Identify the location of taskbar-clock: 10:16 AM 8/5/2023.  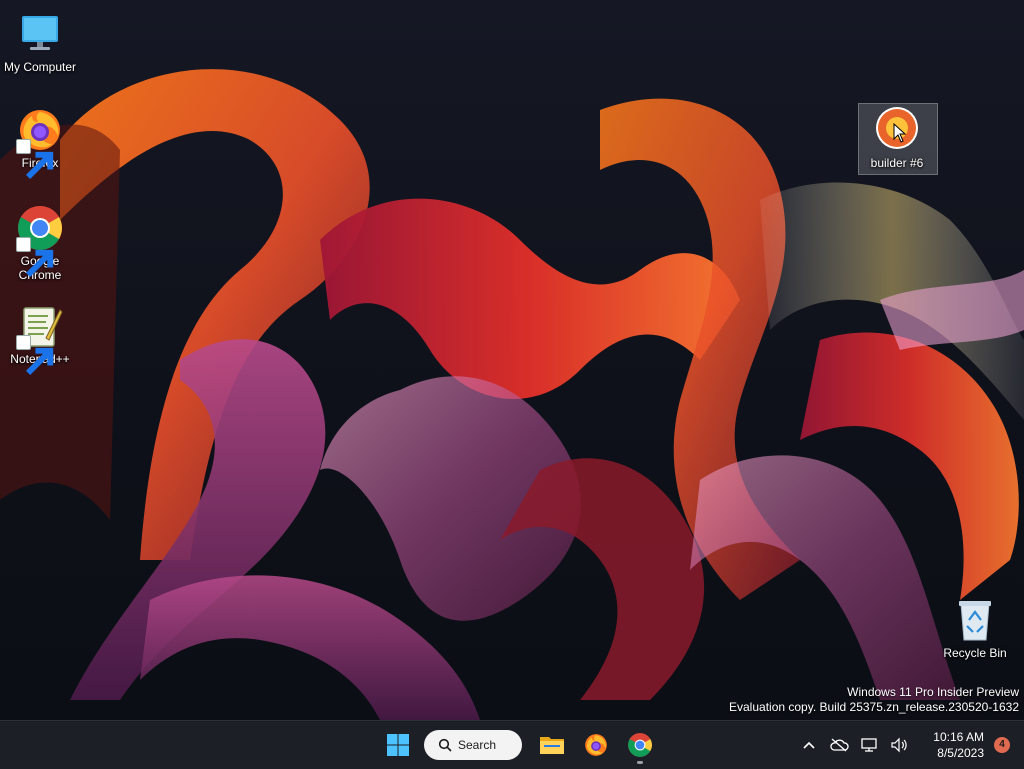
(949, 745).